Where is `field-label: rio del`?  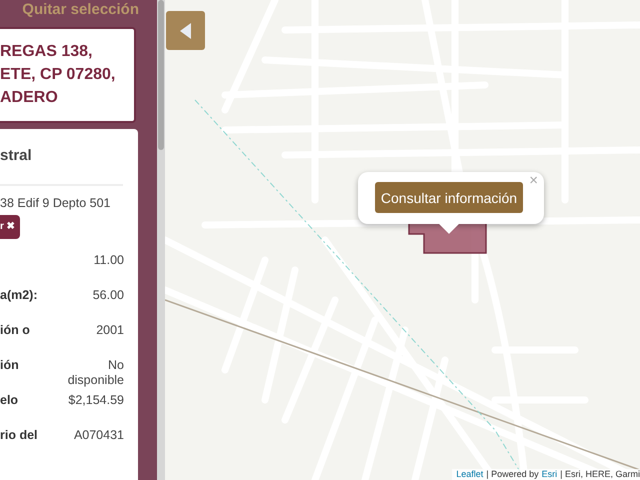 field-label: rio del is located at coordinates (19, 435).